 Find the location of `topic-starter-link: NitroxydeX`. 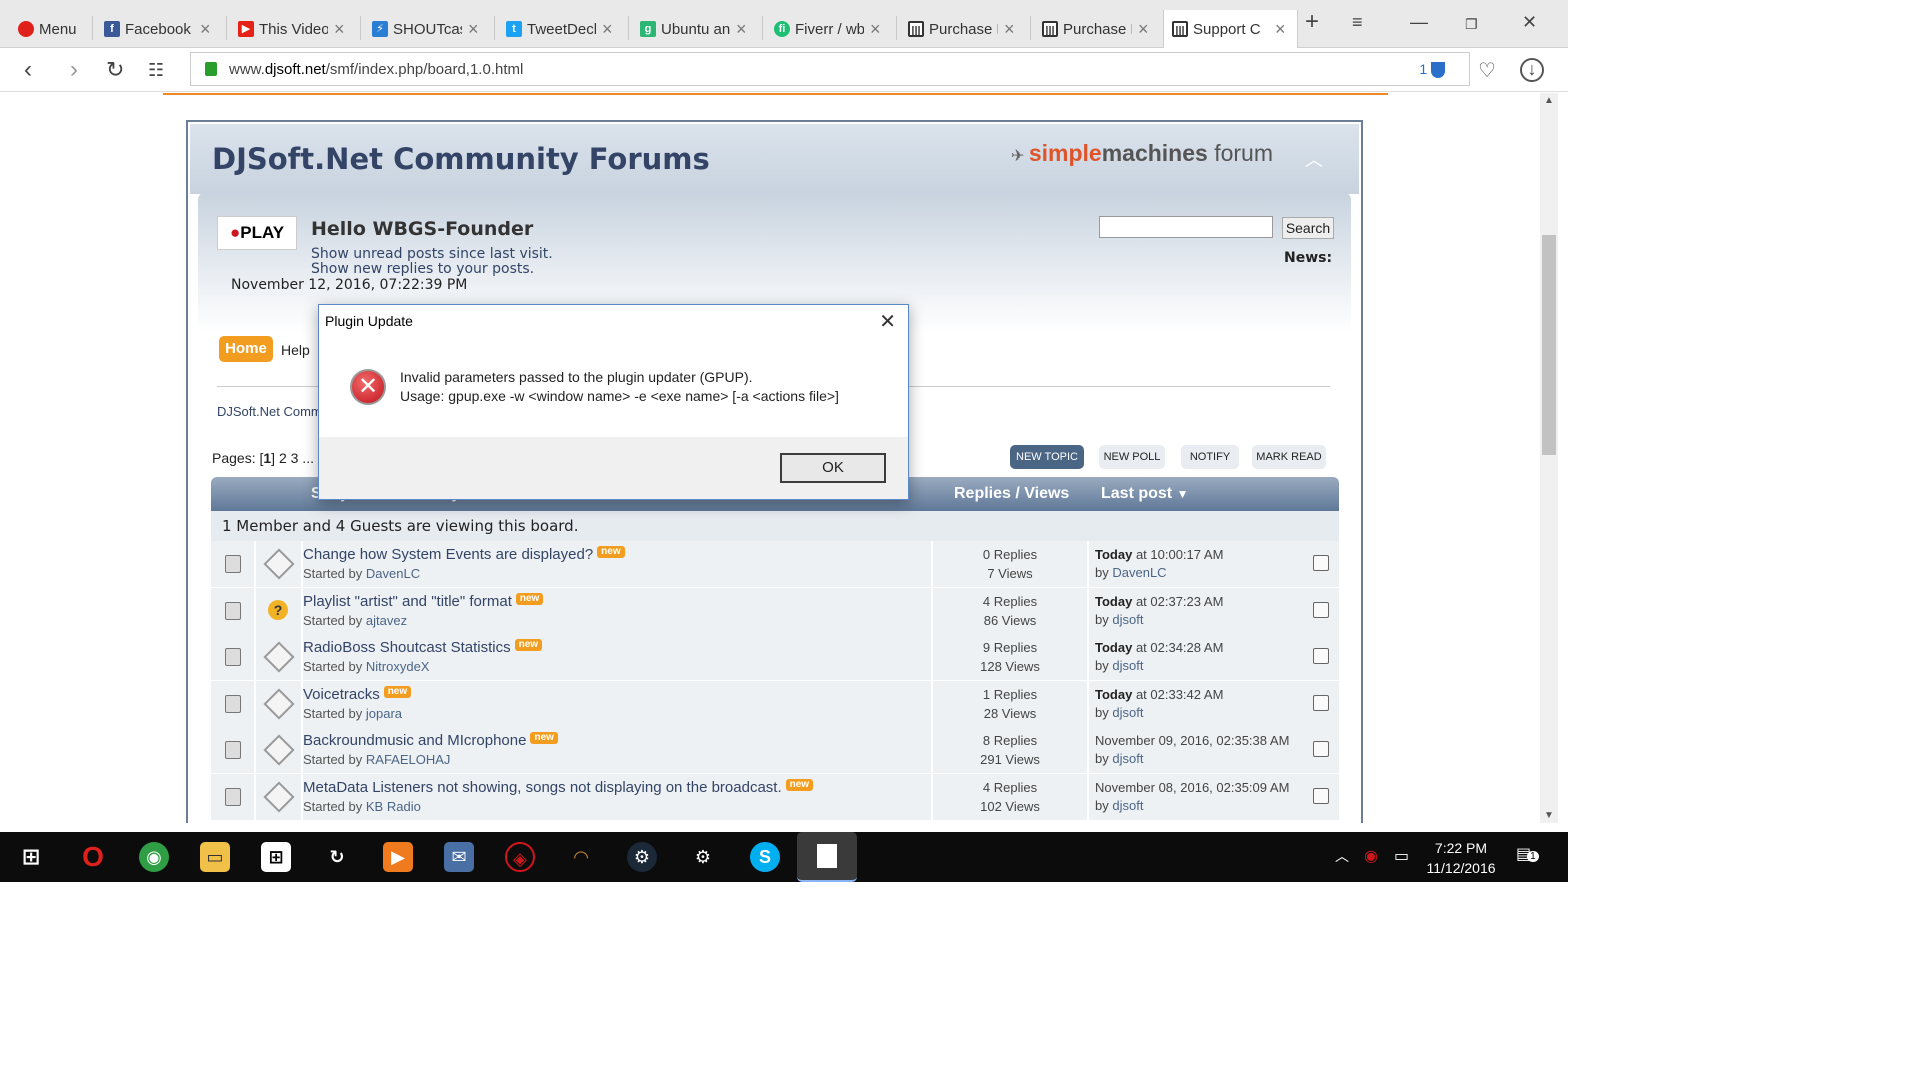

topic-starter-link: NitroxydeX is located at coordinates (398, 666).